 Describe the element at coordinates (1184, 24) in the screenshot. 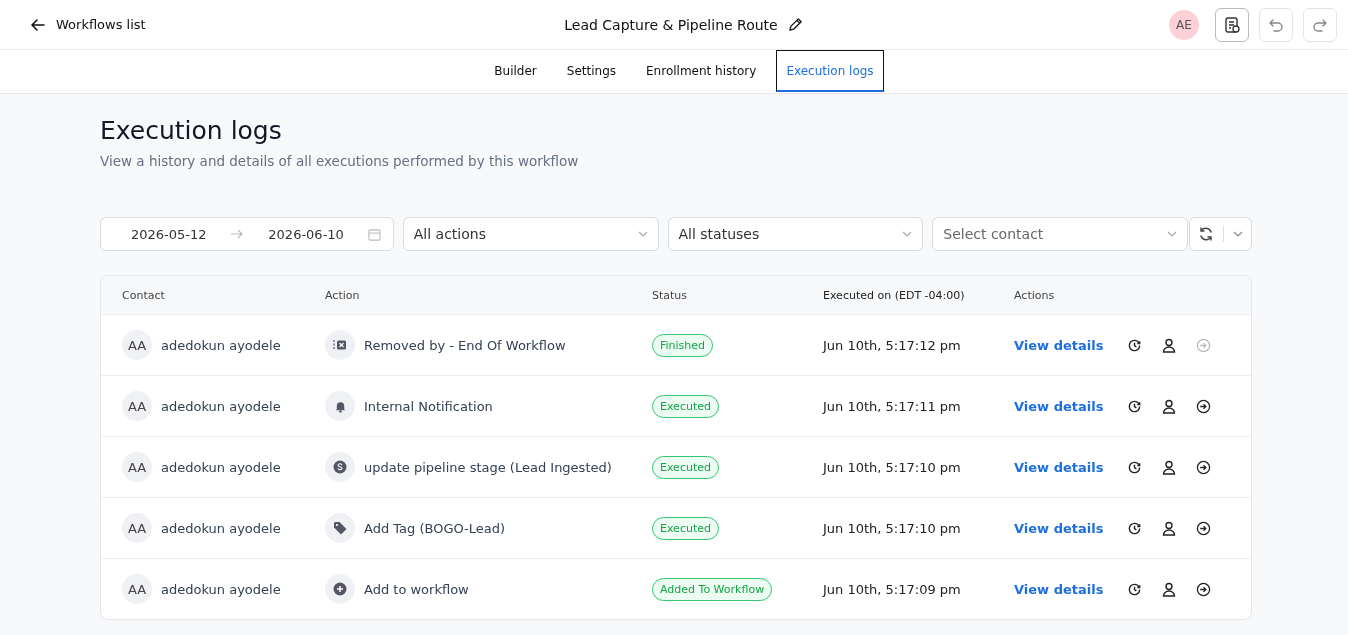

I see `user-avatar: AE` at that location.